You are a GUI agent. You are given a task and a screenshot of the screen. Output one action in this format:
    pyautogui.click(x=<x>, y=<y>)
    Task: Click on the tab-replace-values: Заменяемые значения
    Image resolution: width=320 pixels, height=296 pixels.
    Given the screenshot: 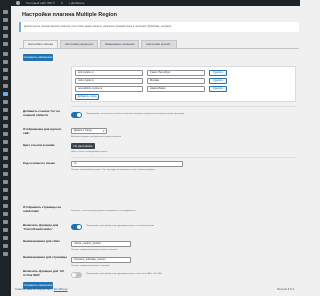 What is the action you would take?
    pyautogui.click(x=119, y=44)
    